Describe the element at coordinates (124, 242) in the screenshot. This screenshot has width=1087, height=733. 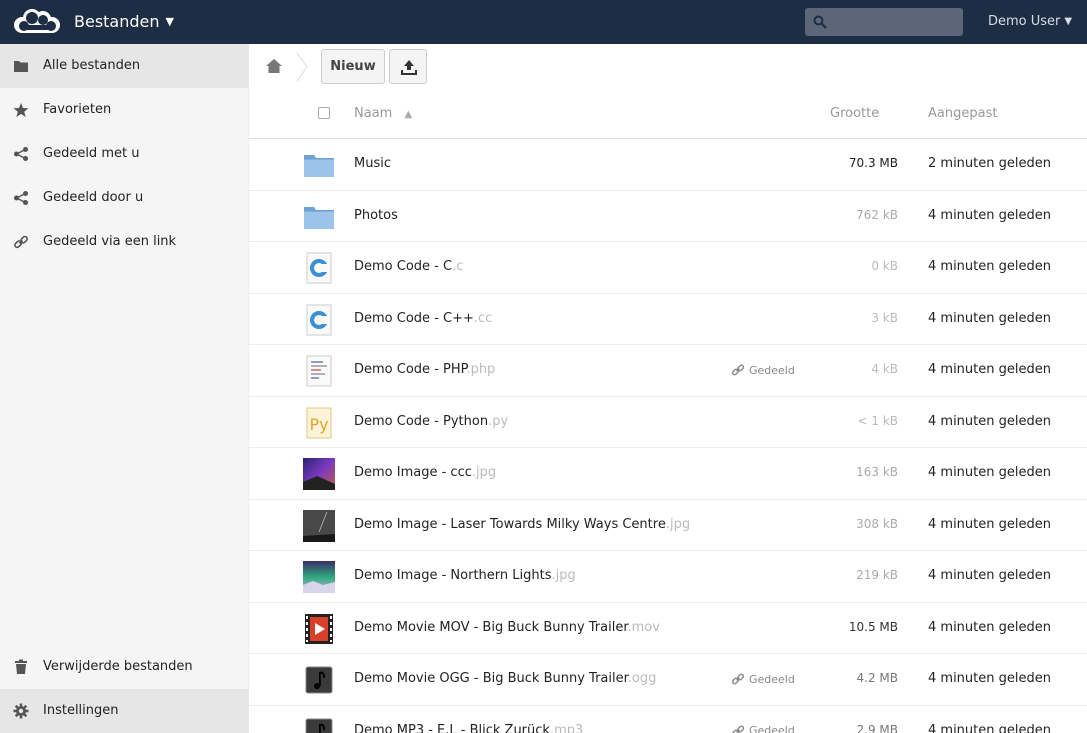
I see `sidebar-item-shared-via-link: Gedeeld via een link` at that location.